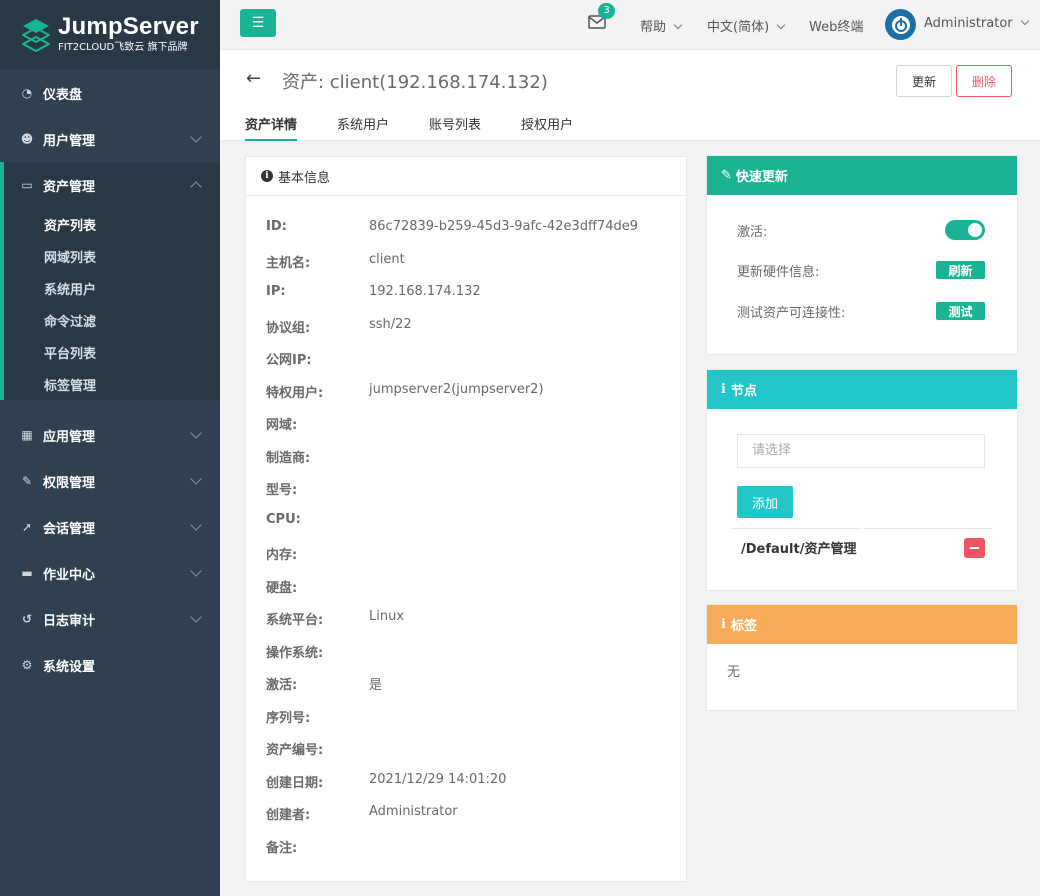  What do you see at coordinates (363, 127) in the screenshot?
I see `tab-system-users: 系统用户` at bounding box center [363, 127].